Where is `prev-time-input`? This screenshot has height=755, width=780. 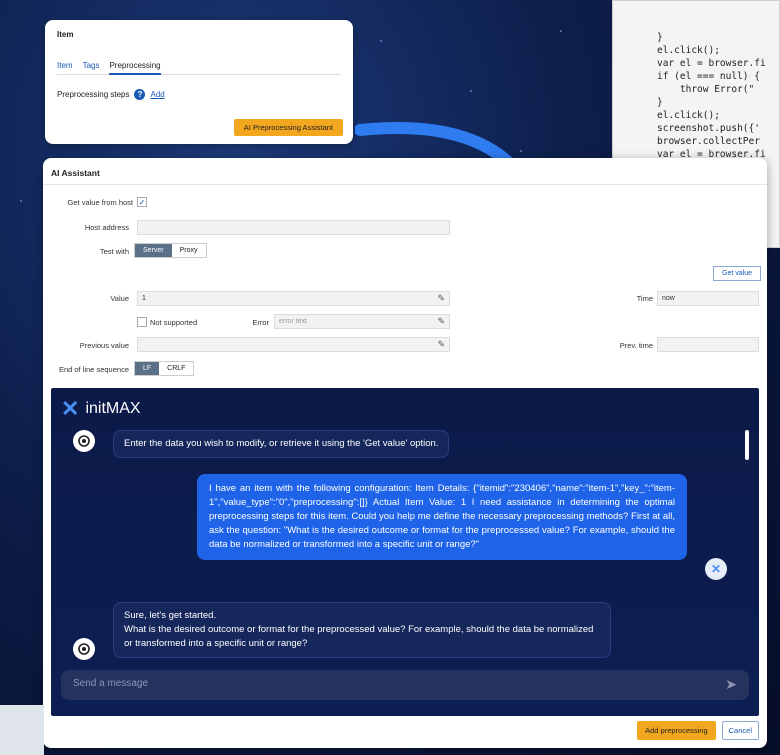 prev-time-input is located at coordinates (708, 344).